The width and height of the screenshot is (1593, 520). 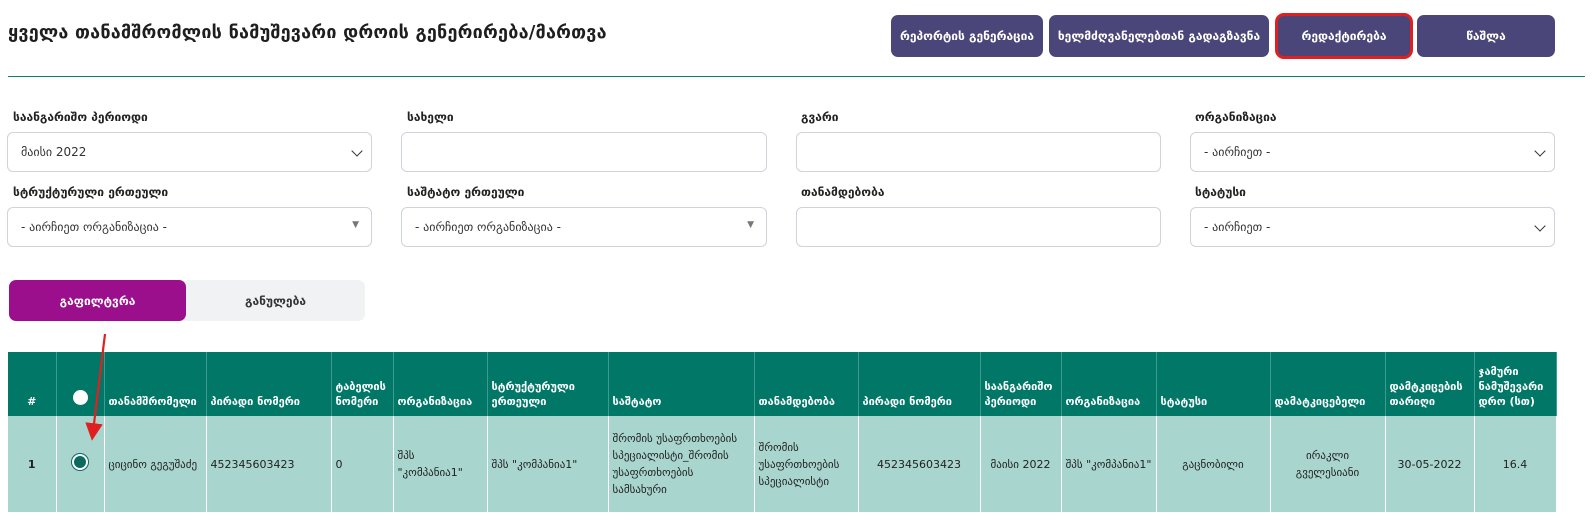 I want to click on cell-employee: ციცინო გეგუშაძე, so click(x=155, y=464).